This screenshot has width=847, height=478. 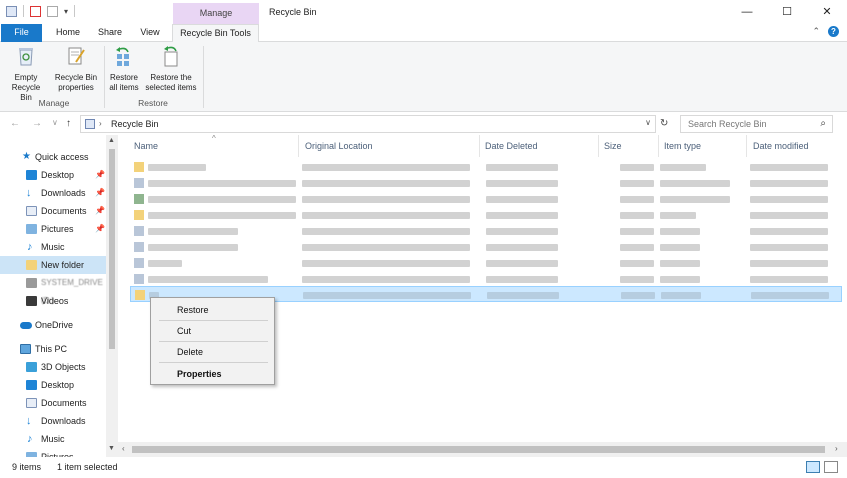 What do you see at coordinates (68, 33) in the screenshot?
I see `tab-home: Home` at bounding box center [68, 33].